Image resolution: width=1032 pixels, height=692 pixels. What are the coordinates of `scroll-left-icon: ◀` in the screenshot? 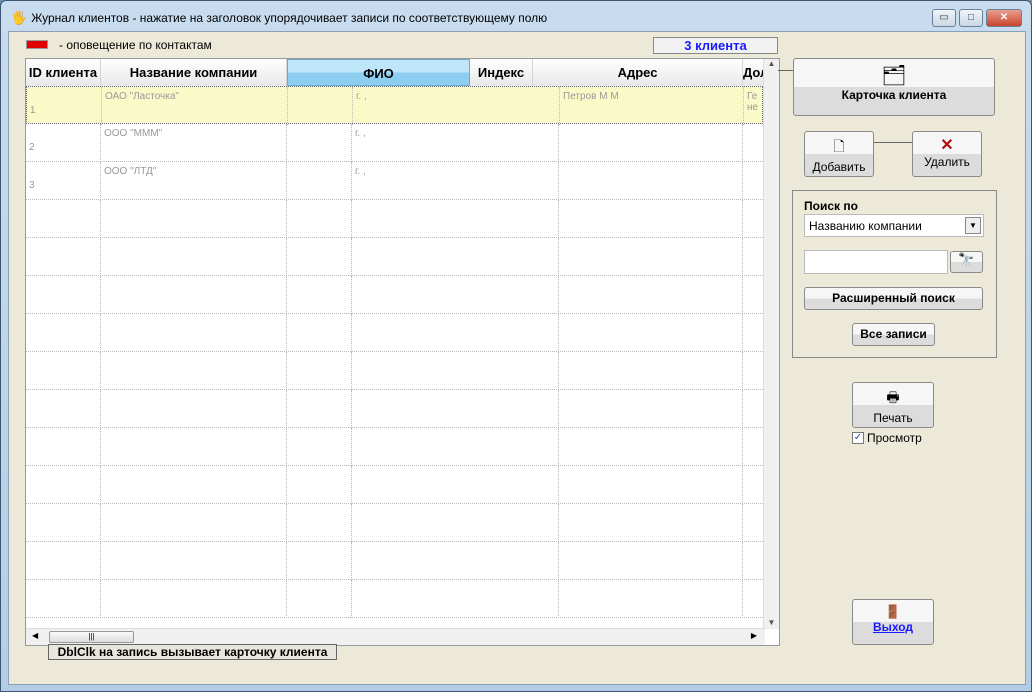 It's located at (35, 635).